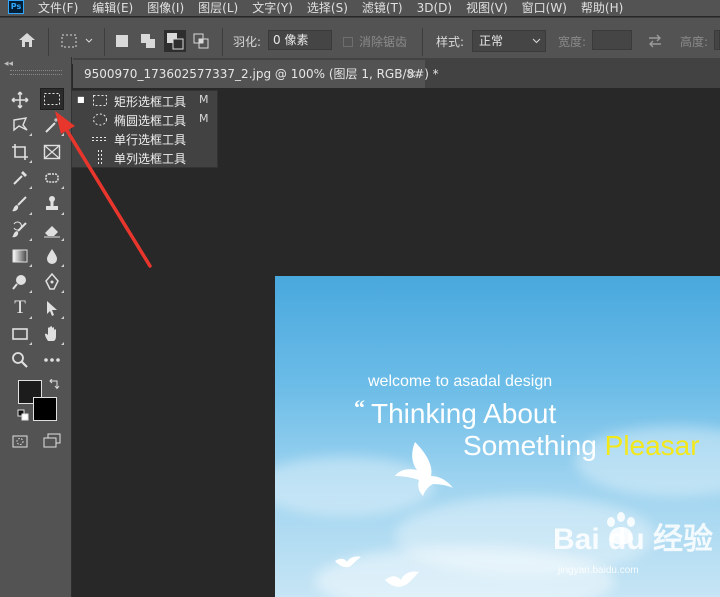 This screenshot has height=597, width=720. What do you see at coordinates (544, 8) in the screenshot?
I see `menu-window: 窗口(W)` at bounding box center [544, 8].